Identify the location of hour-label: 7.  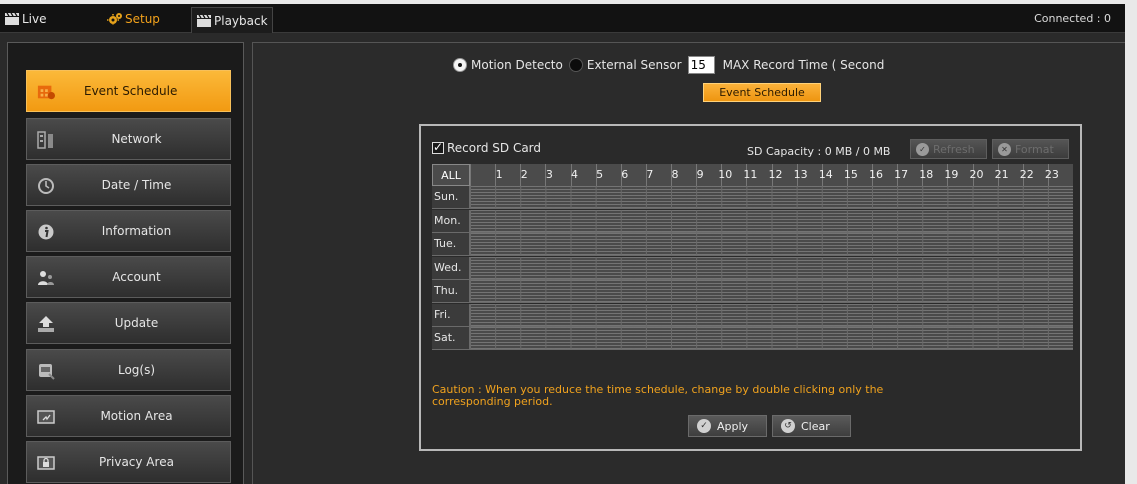
(650, 174).